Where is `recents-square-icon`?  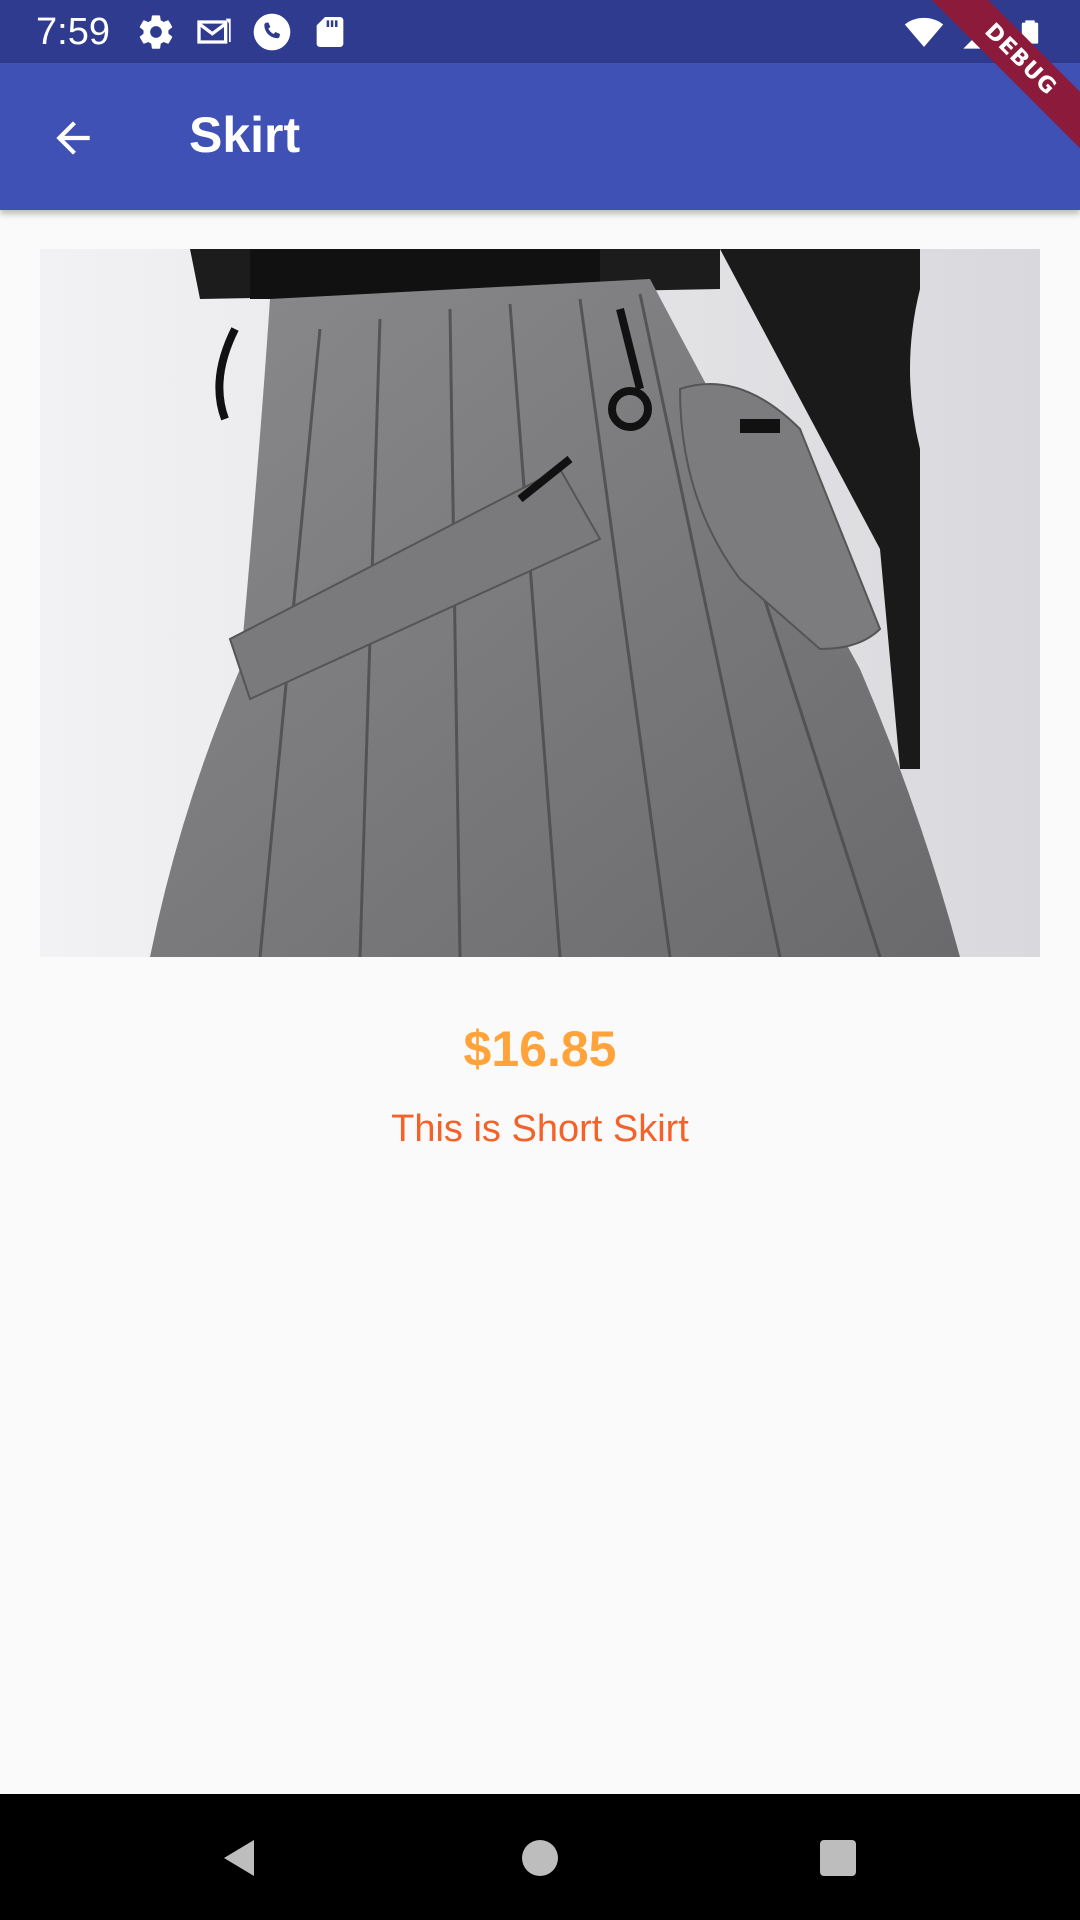 recents-square-icon is located at coordinates (838, 1858).